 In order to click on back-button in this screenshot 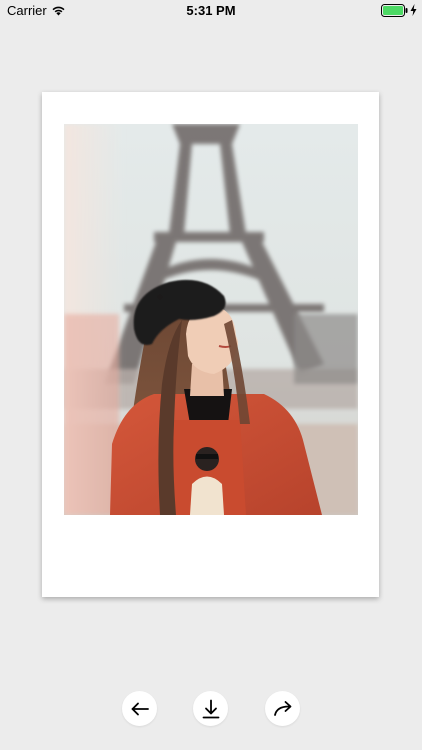, I will do `click(139, 708)`.